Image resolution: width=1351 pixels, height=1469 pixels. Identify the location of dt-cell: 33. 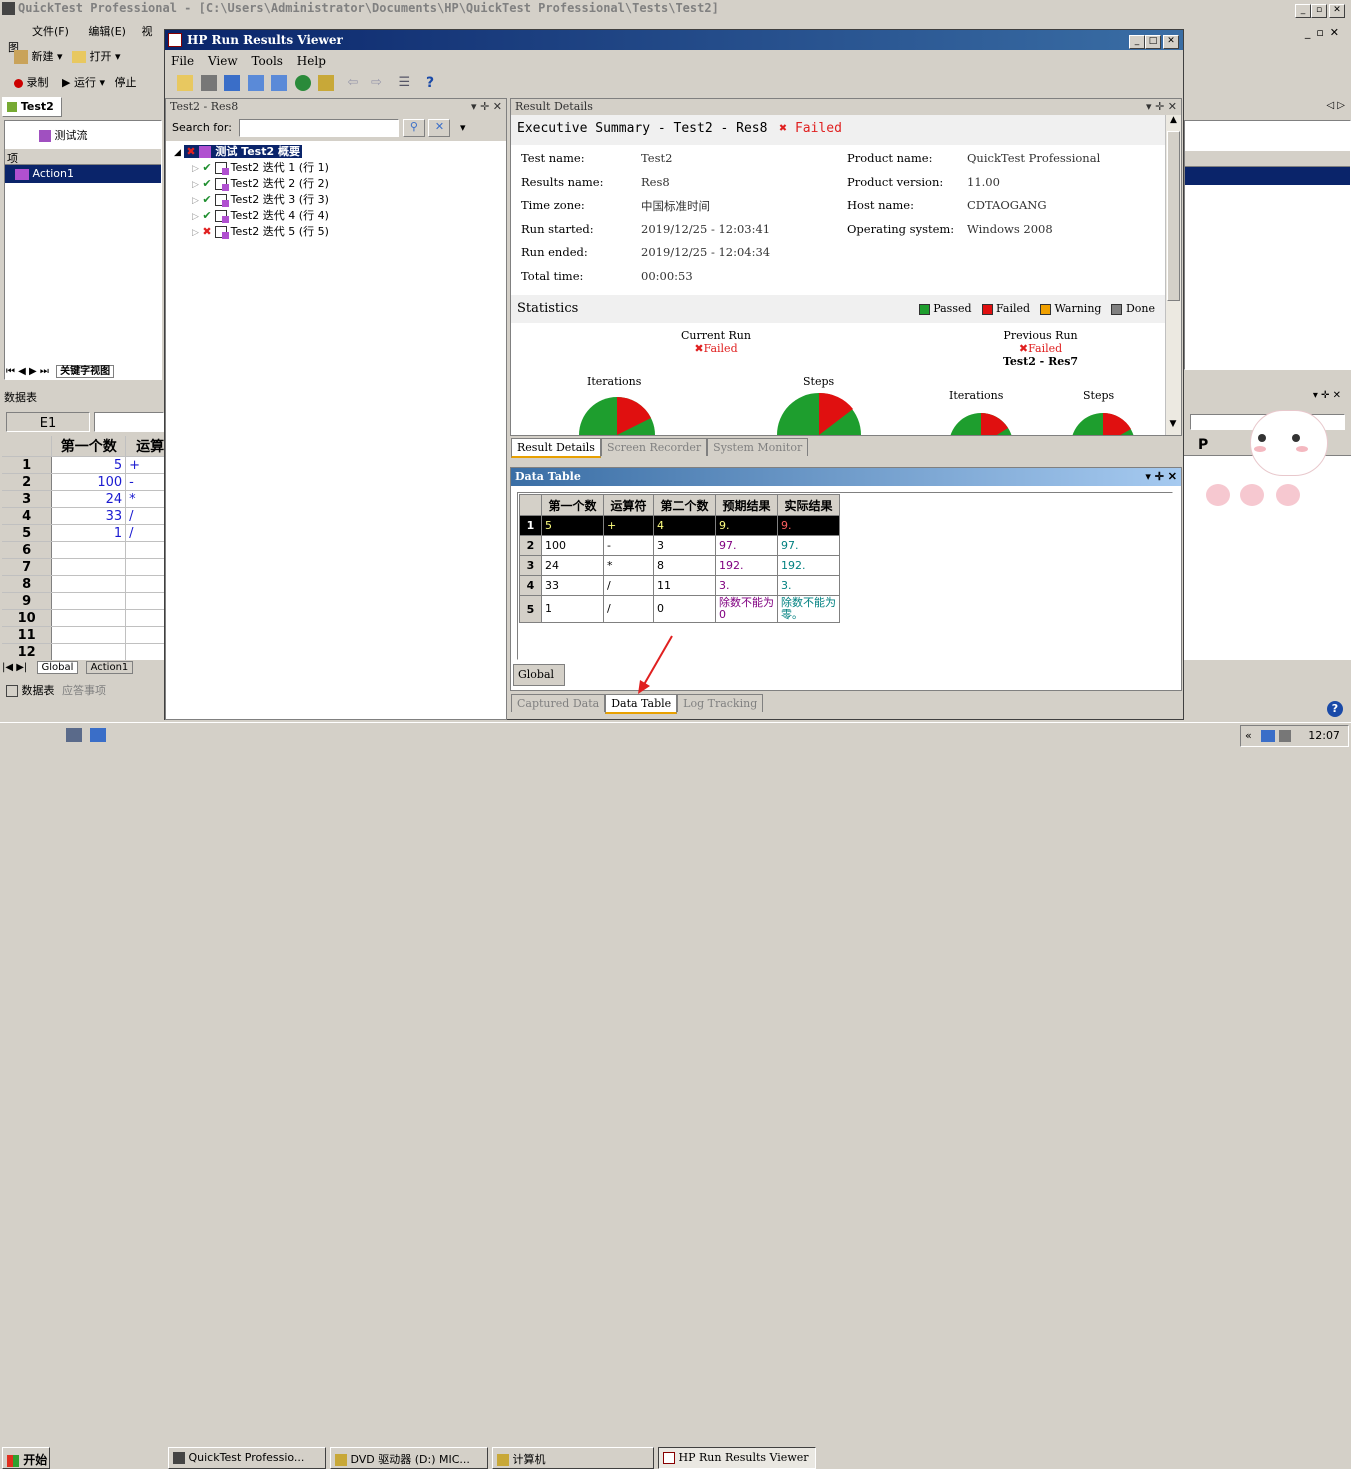
(572, 585).